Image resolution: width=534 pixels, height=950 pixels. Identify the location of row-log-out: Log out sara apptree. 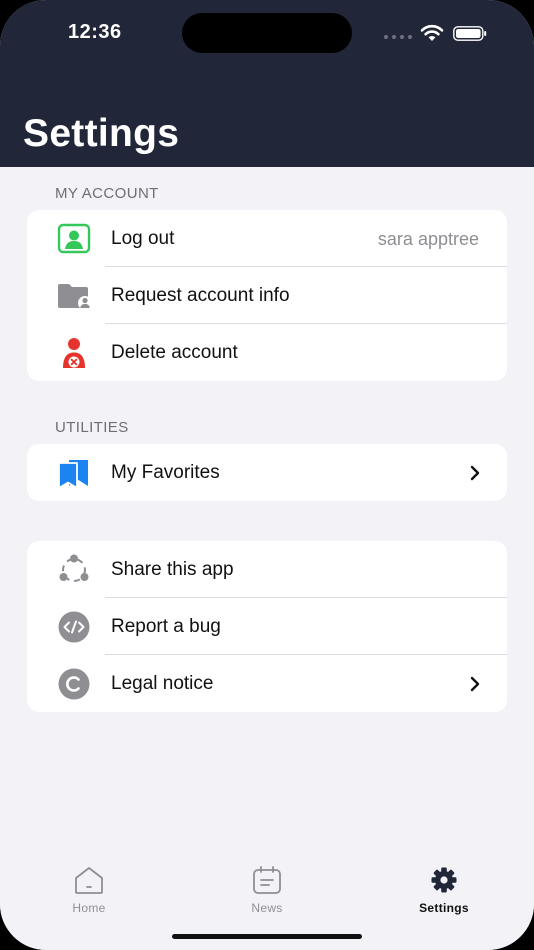
(267, 238).